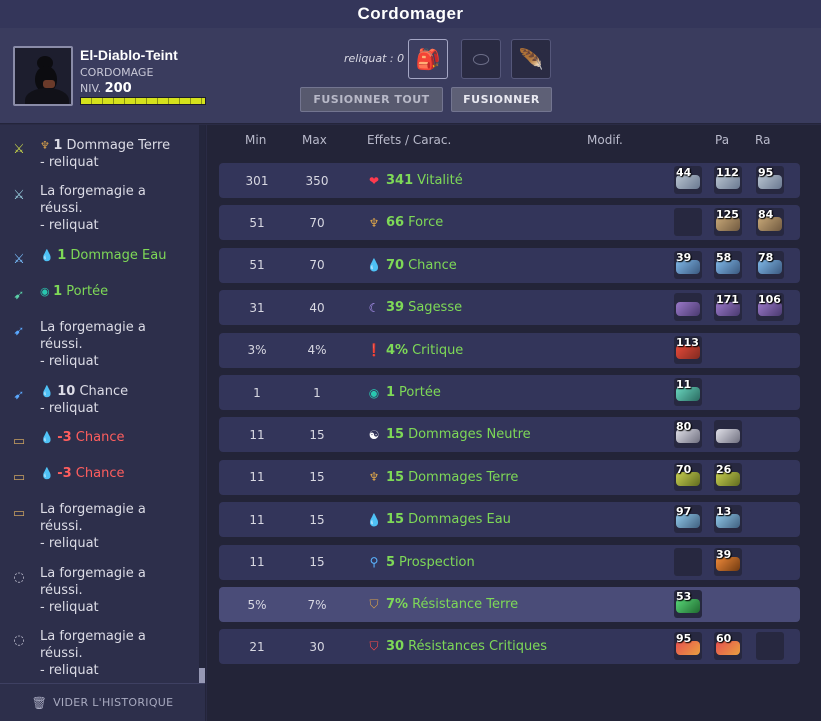  What do you see at coordinates (770, 307) in the screenshot?
I see `rune-button: 106` at bounding box center [770, 307].